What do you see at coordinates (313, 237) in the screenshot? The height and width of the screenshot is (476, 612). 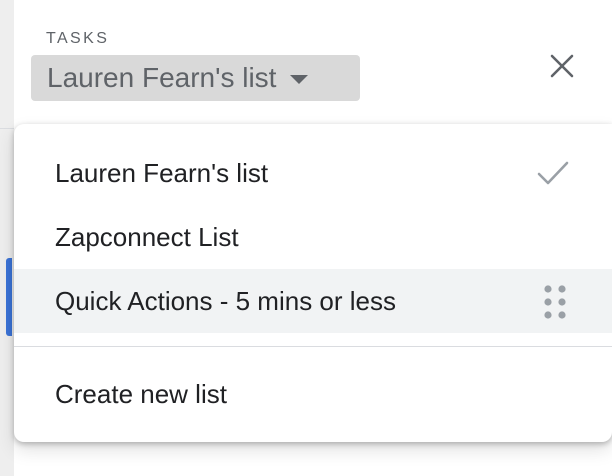 I see `menu-item-zapconnect-list: Zapconnect List` at bounding box center [313, 237].